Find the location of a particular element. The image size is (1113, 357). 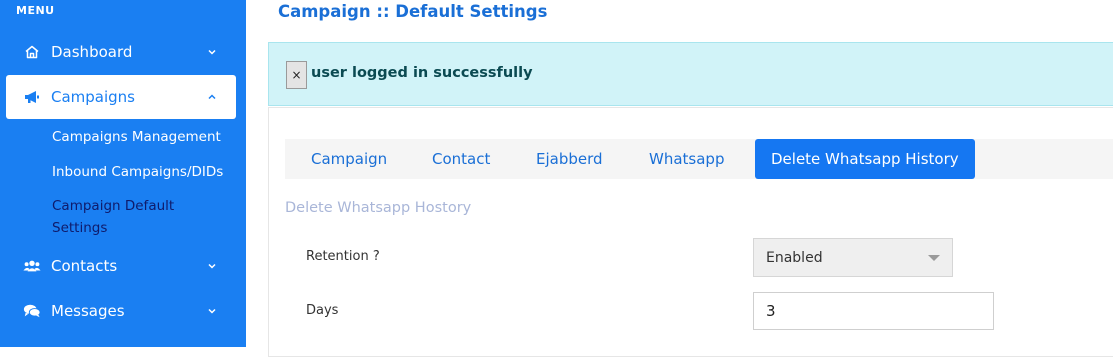

days-input is located at coordinates (873, 311).